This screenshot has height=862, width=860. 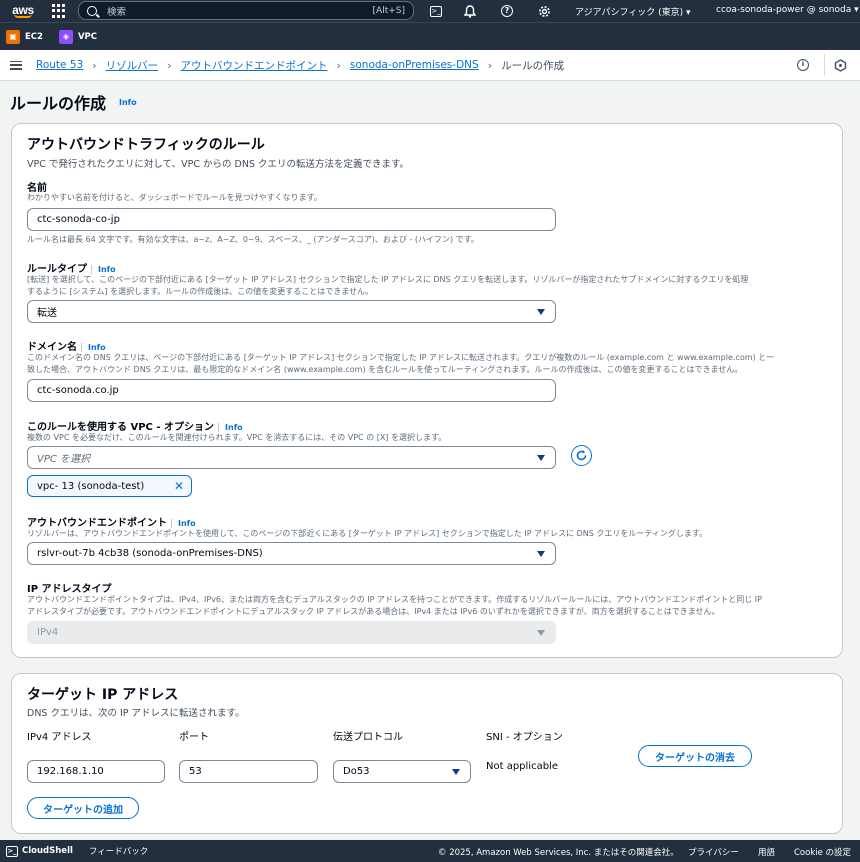 What do you see at coordinates (246, 10) in the screenshot?
I see `search-input: 検索 [Alt+S]` at bounding box center [246, 10].